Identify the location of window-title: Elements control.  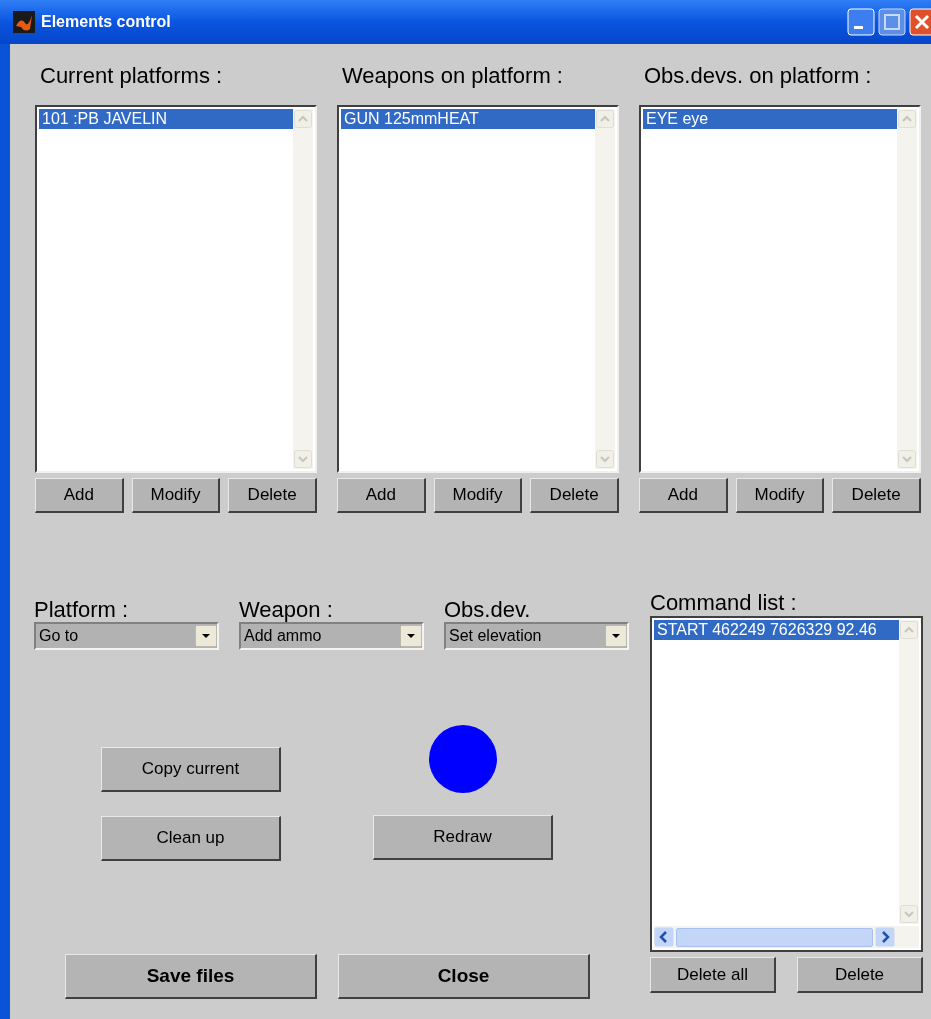
(106, 22).